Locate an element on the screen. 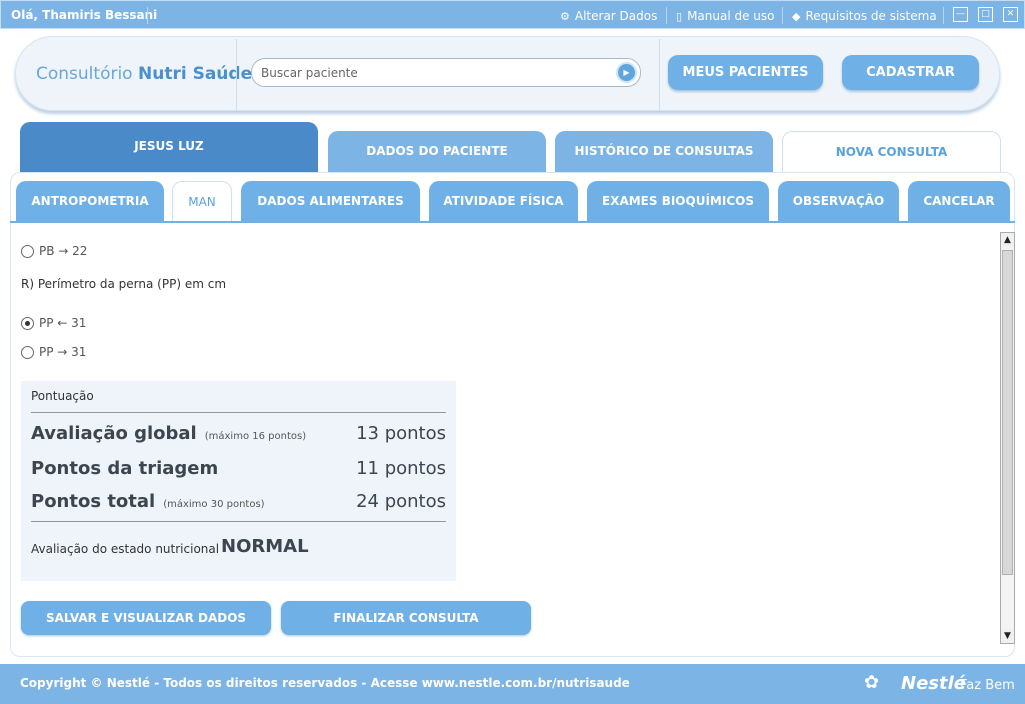 This screenshot has width=1025, height=704. logo-prefix: Consultório is located at coordinates (84, 74).